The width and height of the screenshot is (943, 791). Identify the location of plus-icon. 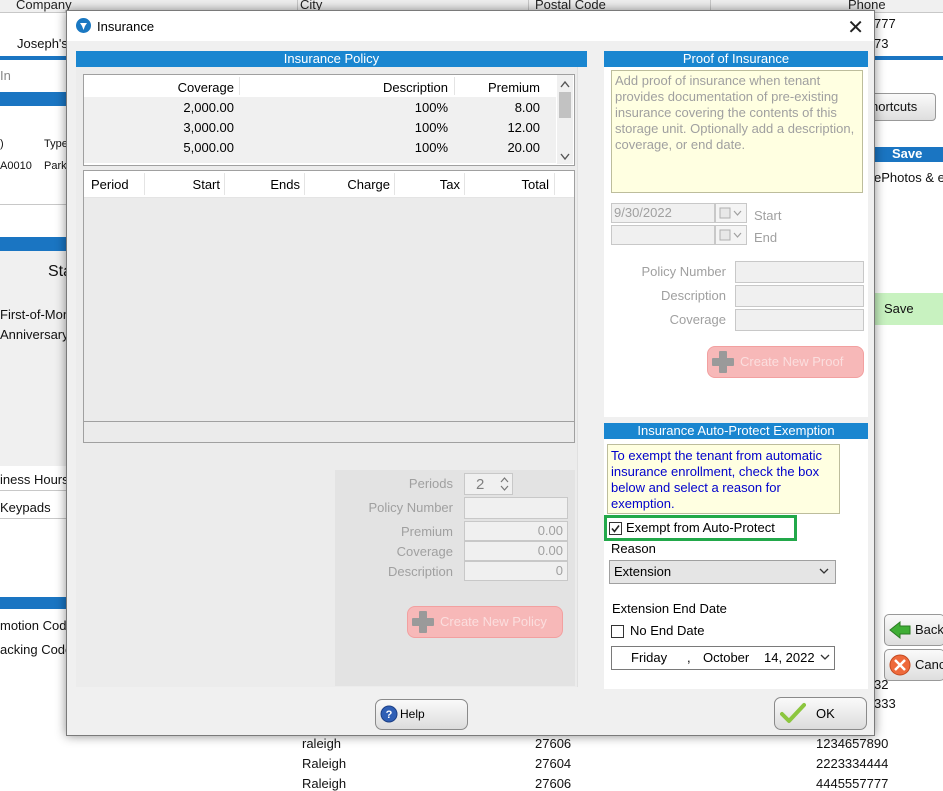
(723, 362).